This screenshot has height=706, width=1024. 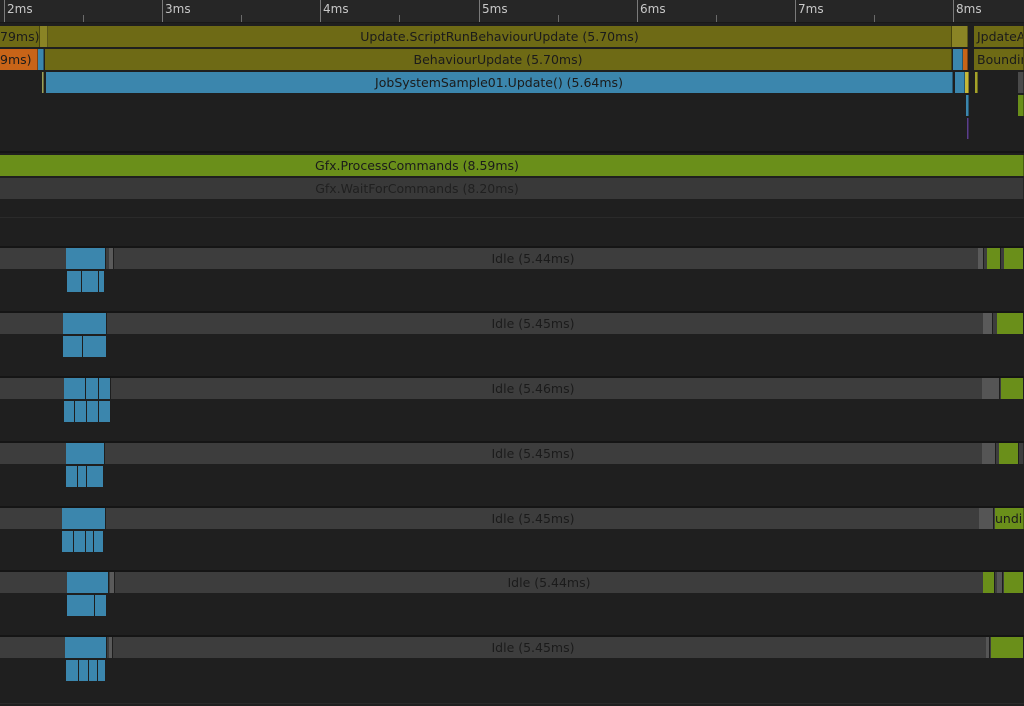 I want to click on gfx-wait-for-commands-bar: Gfx.WaitForCommands (8.20ms), so click(x=512, y=188).